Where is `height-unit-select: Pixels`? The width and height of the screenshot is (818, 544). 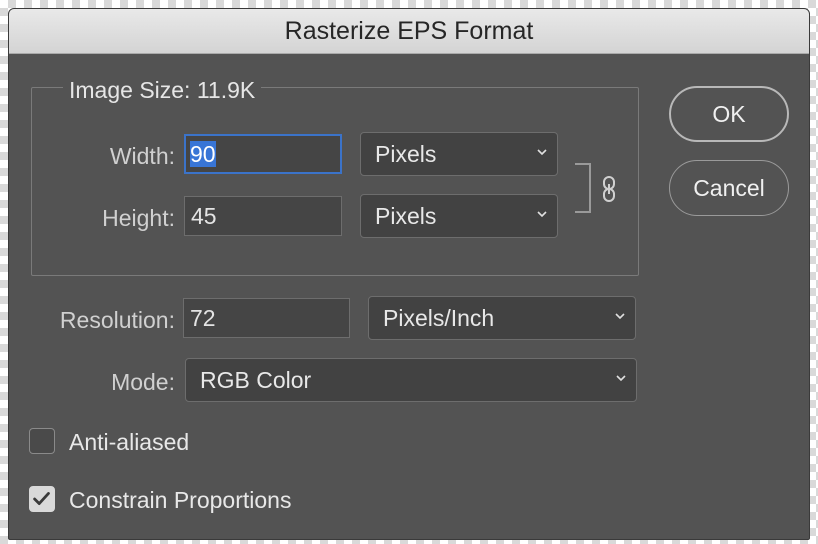 height-unit-select: Pixels is located at coordinates (459, 216).